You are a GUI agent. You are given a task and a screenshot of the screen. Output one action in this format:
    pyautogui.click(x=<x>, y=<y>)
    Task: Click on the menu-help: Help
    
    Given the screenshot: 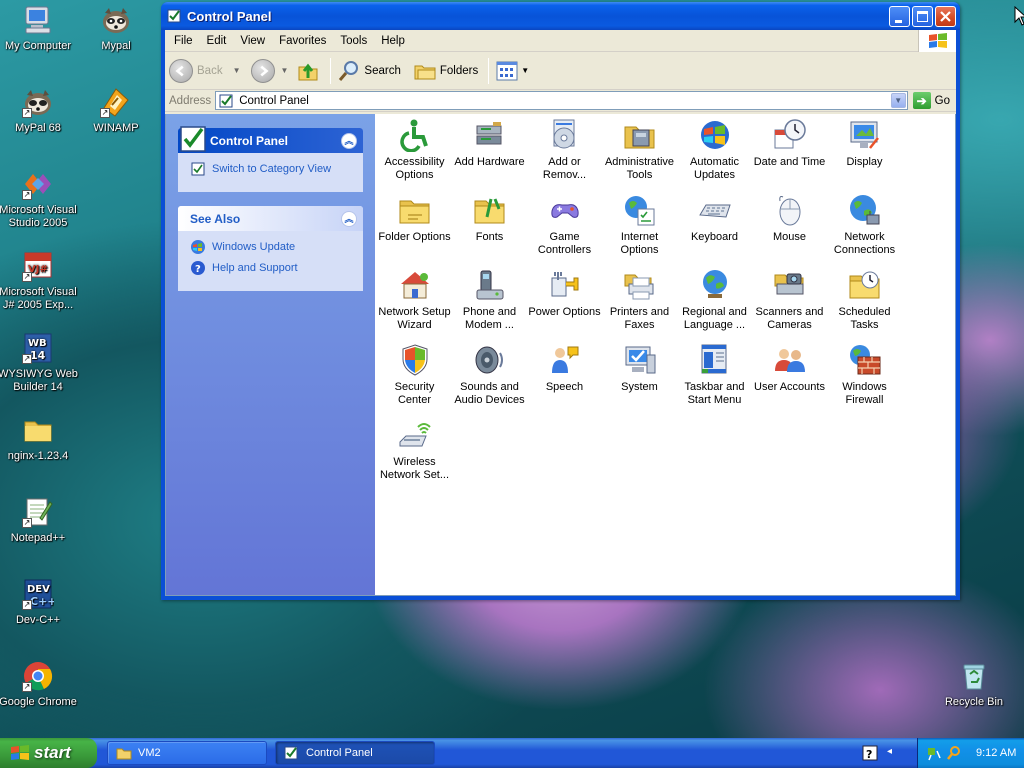 What is the action you would take?
    pyautogui.click(x=393, y=41)
    